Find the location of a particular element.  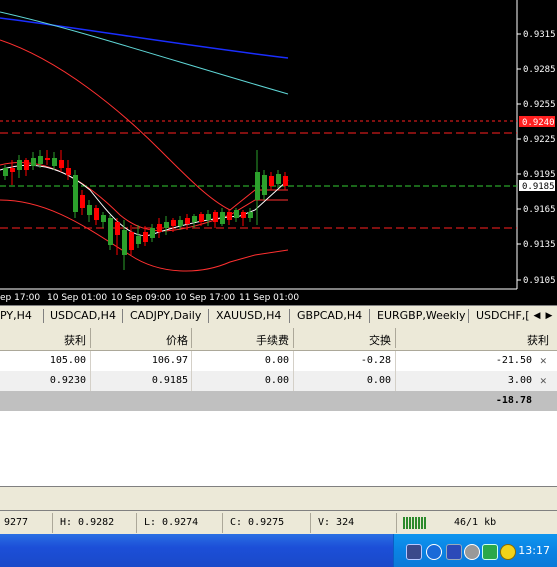

header-commission: 手续费 is located at coordinates (240, 340).